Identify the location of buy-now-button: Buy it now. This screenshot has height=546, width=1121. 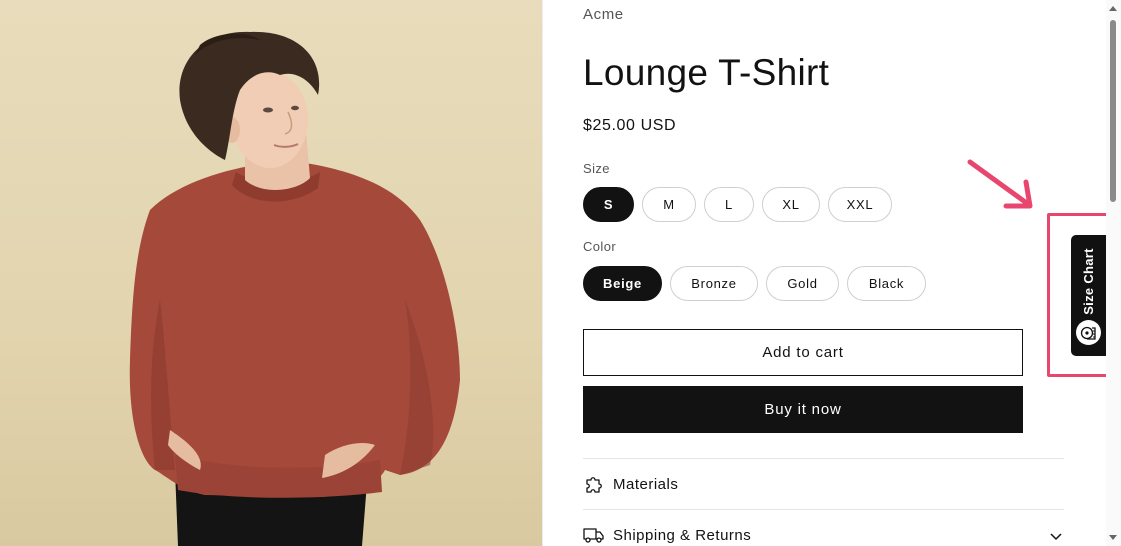
(803, 409).